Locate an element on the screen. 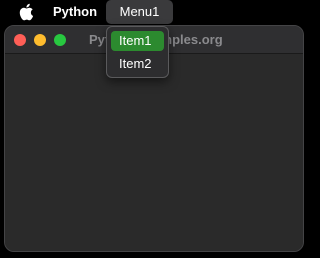 This screenshot has width=320, height=258. app-name-menu: Python is located at coordinates (75, 11).